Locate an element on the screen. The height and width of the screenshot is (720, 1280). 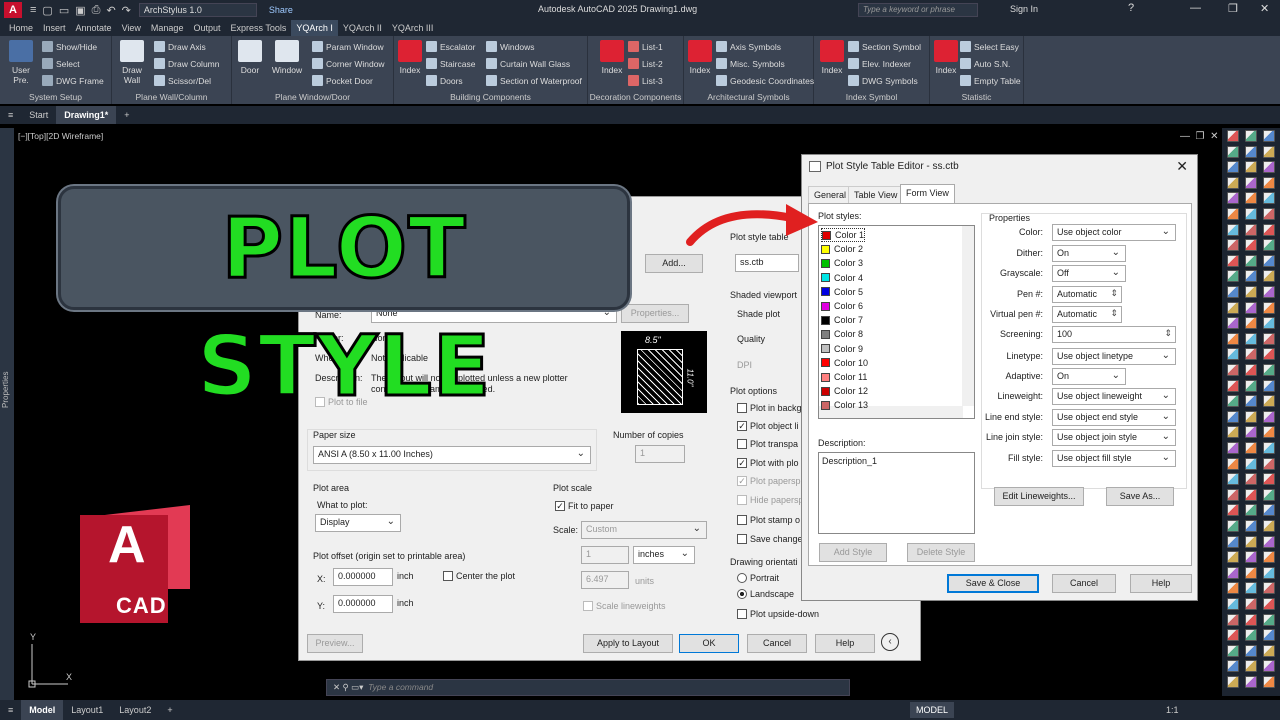
redo-icon: ↷ is located at coordinates (126, 10).